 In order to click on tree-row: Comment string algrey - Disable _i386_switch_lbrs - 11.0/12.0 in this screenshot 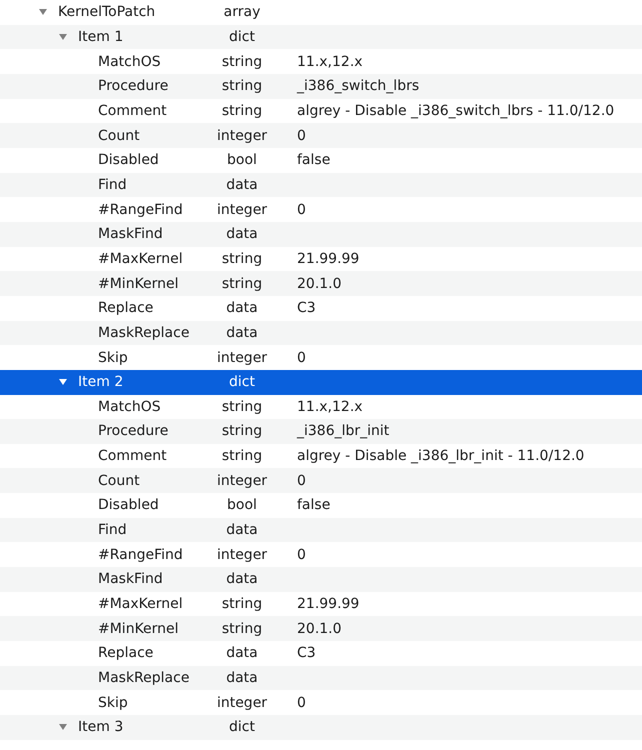, I will do `click(321, 111)`.